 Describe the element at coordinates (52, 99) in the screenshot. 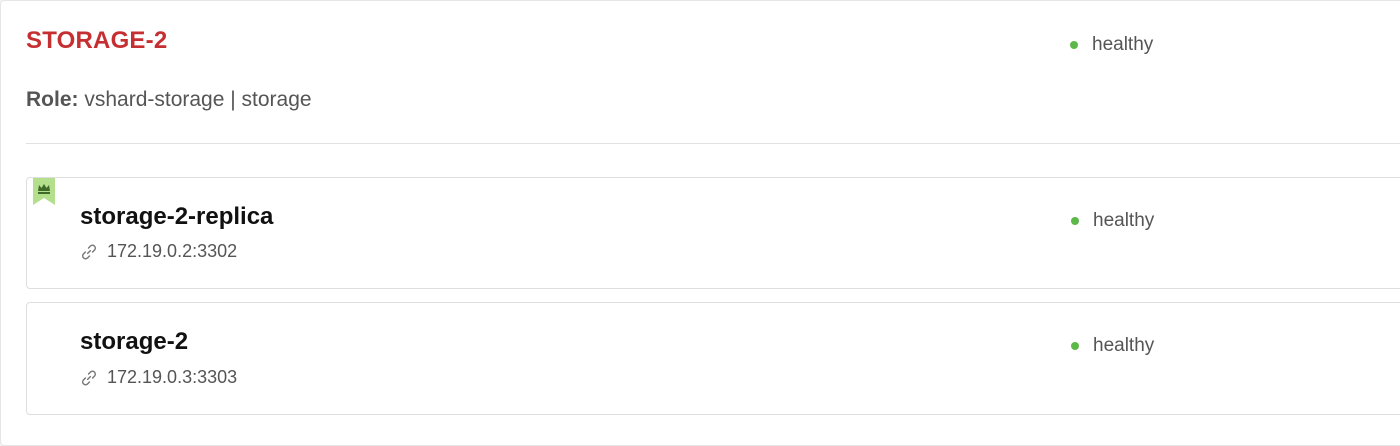

I see `role-label: Role:` at that location.